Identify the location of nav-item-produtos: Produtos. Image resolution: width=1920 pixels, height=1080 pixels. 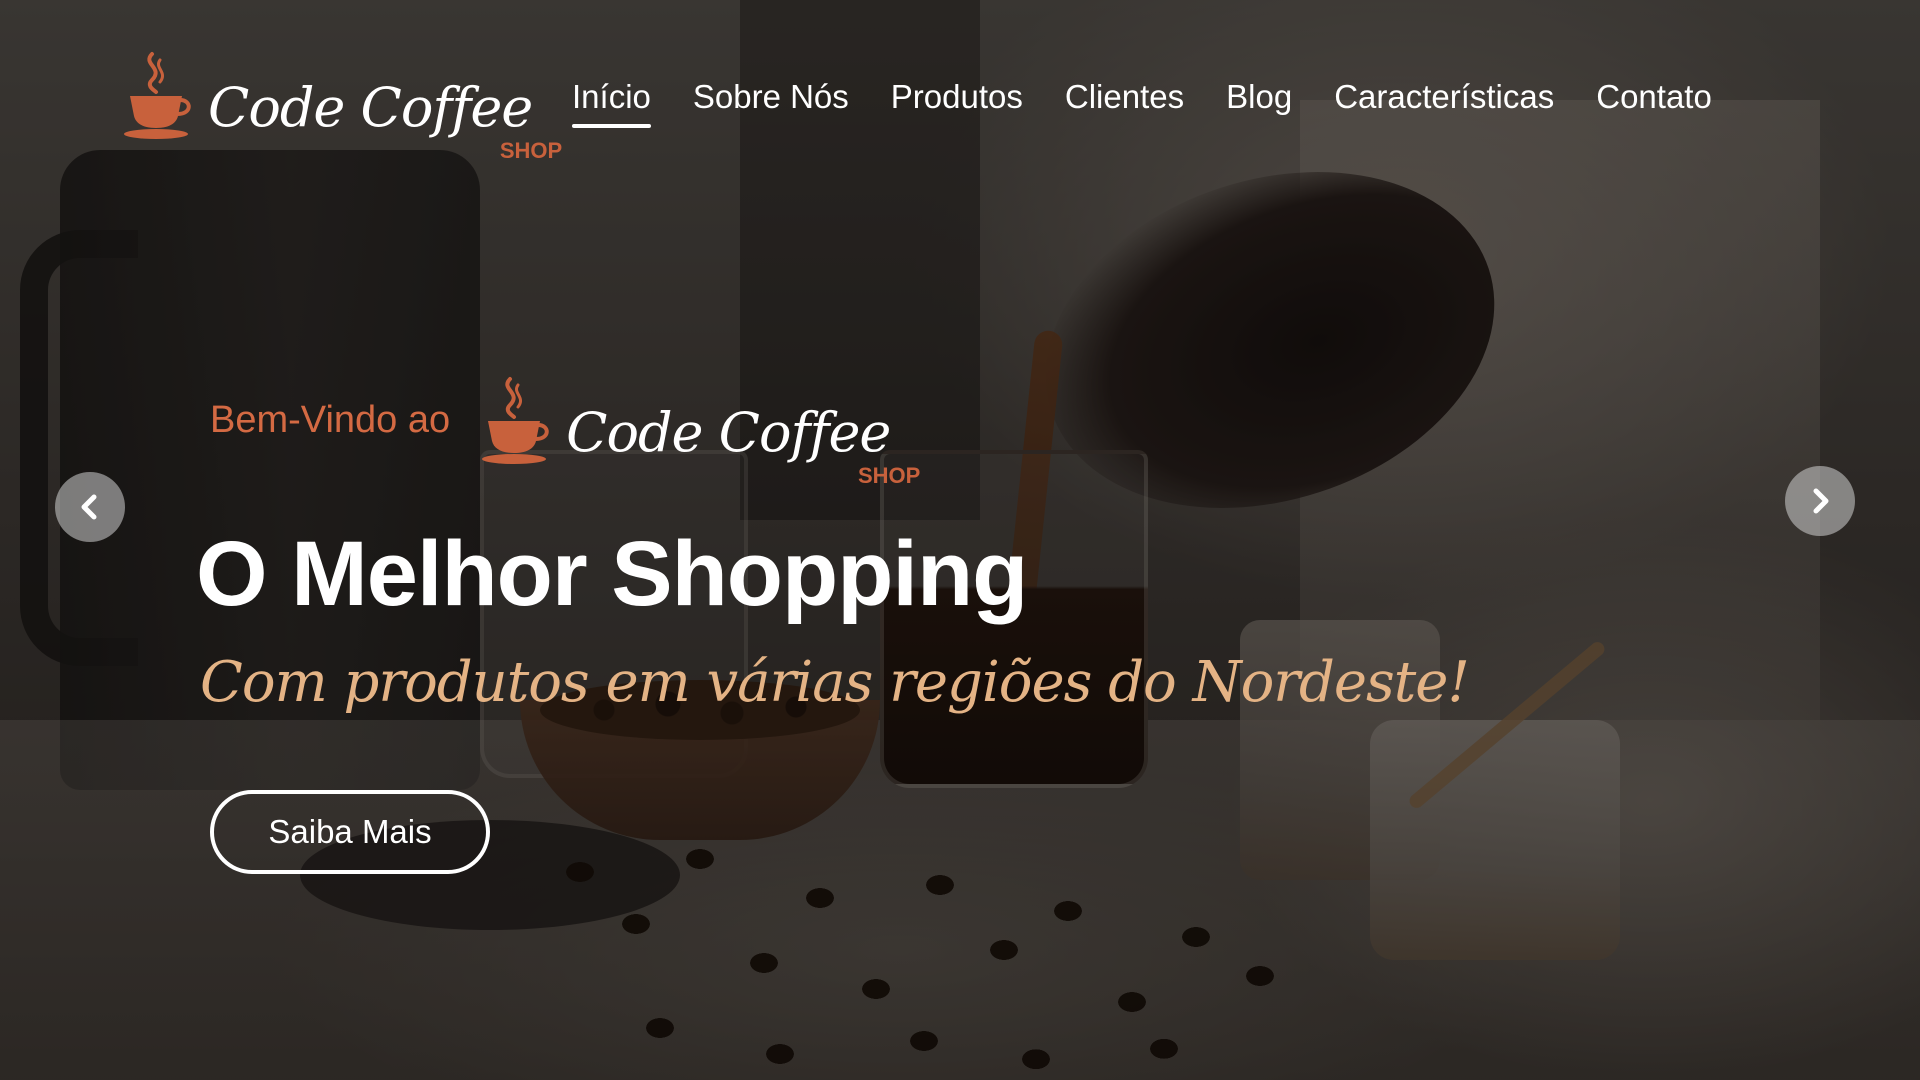
(957, 103).